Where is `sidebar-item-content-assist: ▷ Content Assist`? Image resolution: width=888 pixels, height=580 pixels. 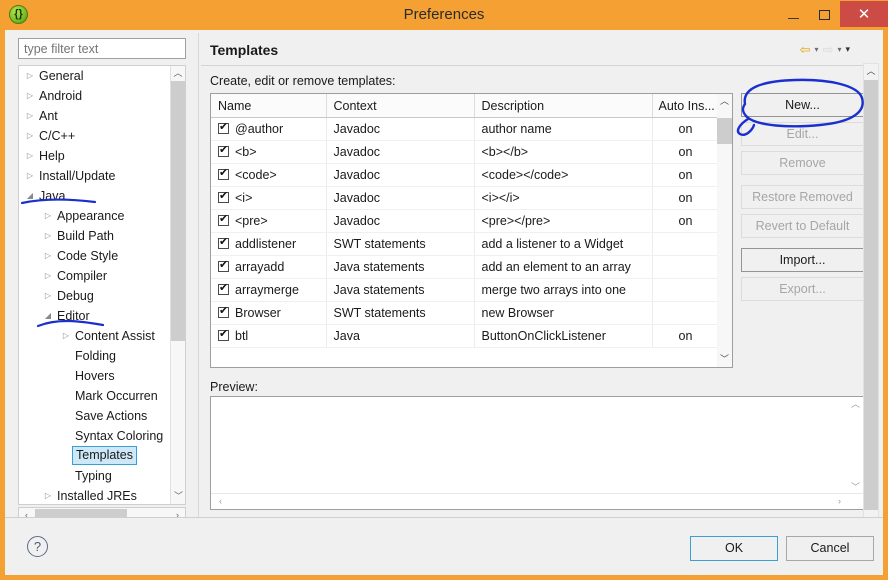 sidebar-item-content-assist: ▷ Content Assist is located at coordinates (102, 336).